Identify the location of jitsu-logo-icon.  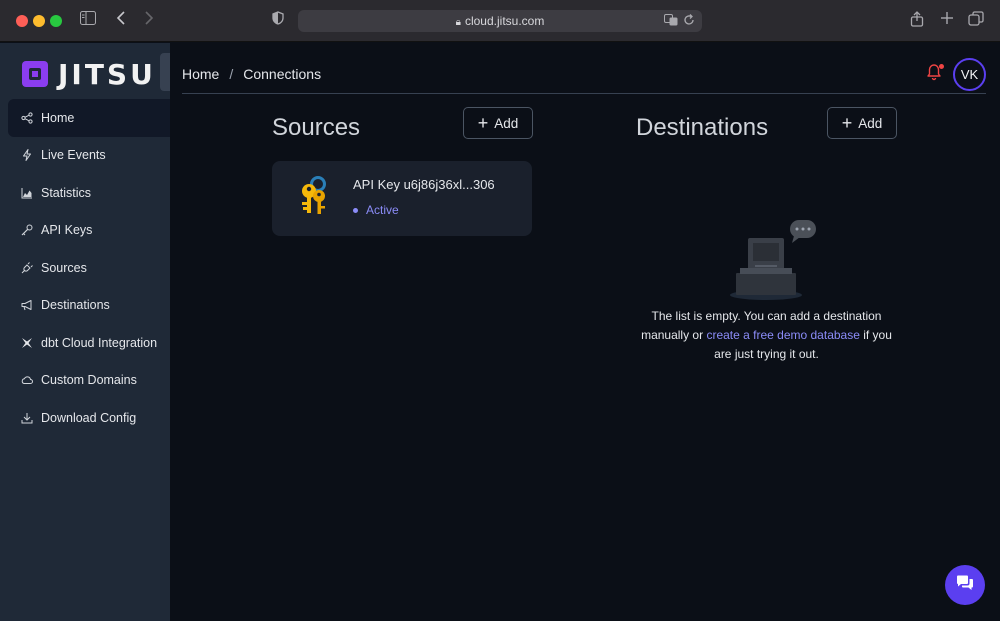
(35, 74).